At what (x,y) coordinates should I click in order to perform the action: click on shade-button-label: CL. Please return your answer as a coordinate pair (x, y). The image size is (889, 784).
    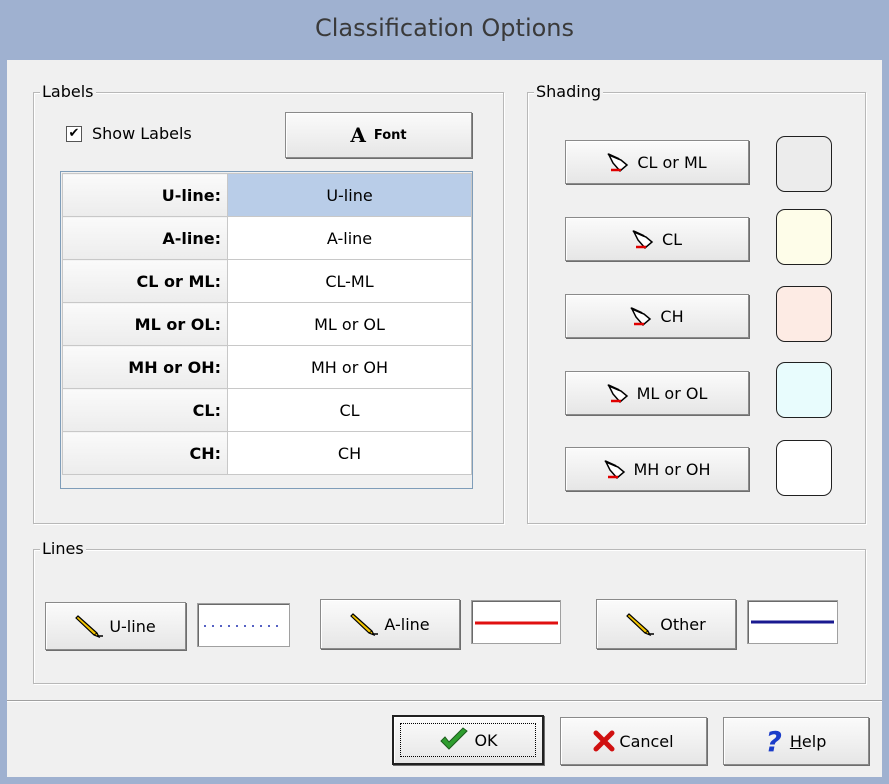
    Looking at the image, I should click on (672, 239).